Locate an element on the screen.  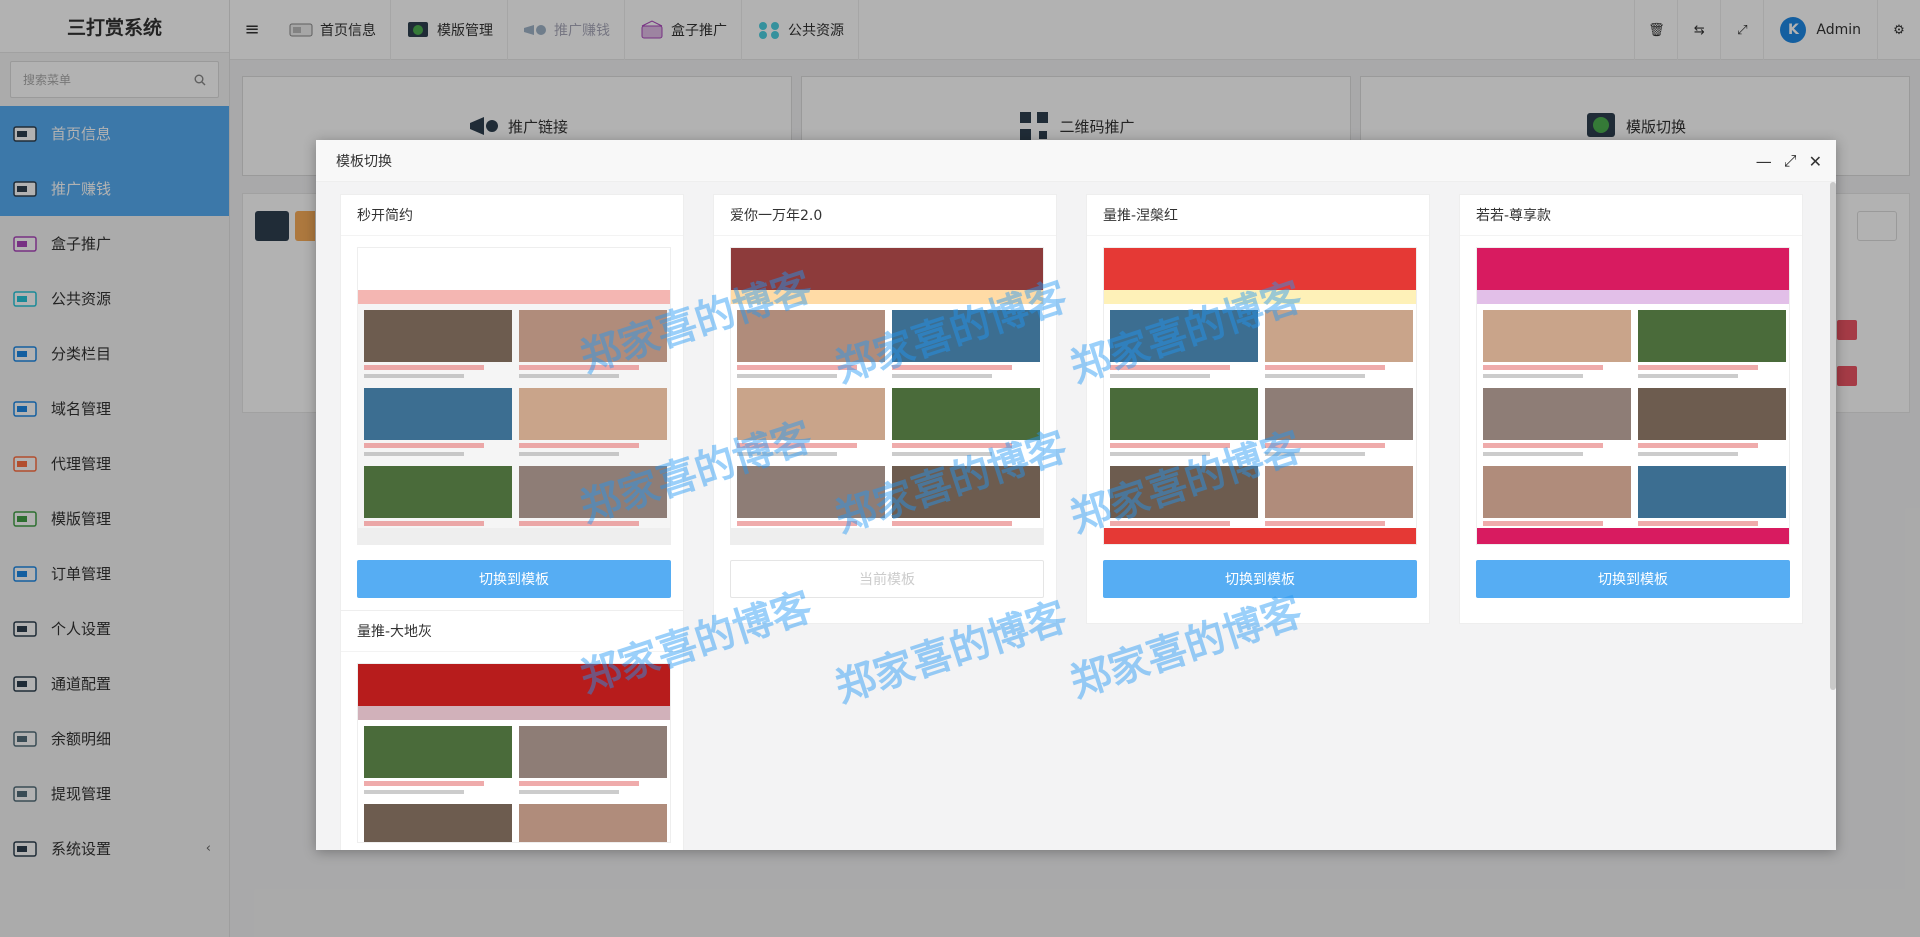
template-card: 量推-涅槃红 切换到模板 is located at coordinates (1258, 409).